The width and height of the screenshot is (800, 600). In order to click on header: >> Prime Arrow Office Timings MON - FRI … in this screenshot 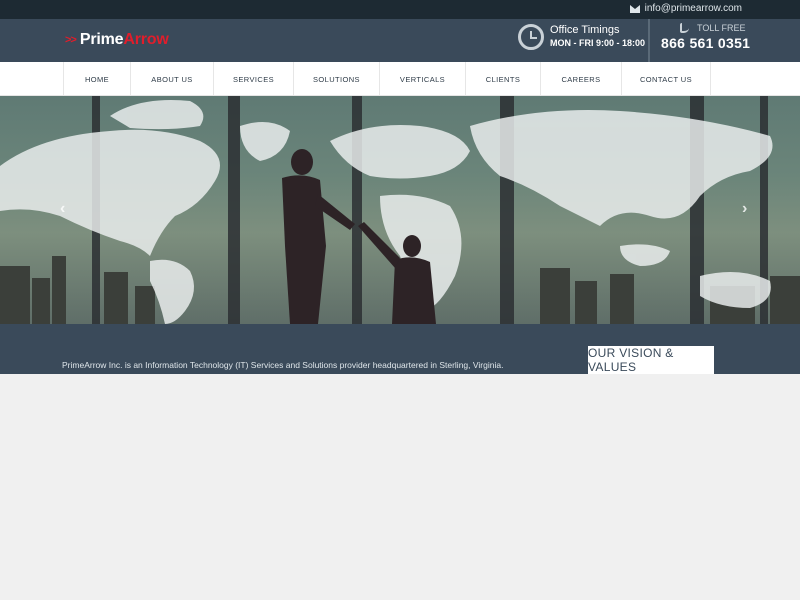, I will do `click(400, 40)`.